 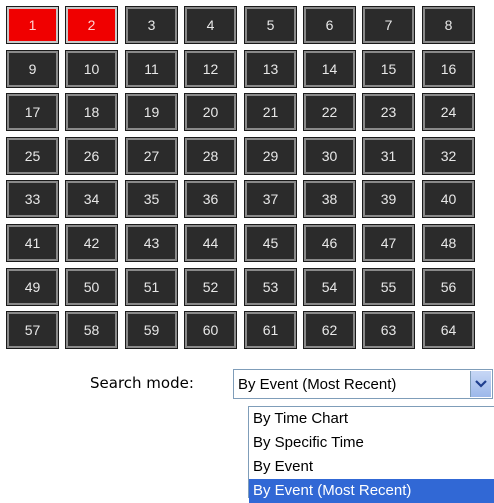 I want to click on channel-button-8: 8, so click(x=448, y=25).